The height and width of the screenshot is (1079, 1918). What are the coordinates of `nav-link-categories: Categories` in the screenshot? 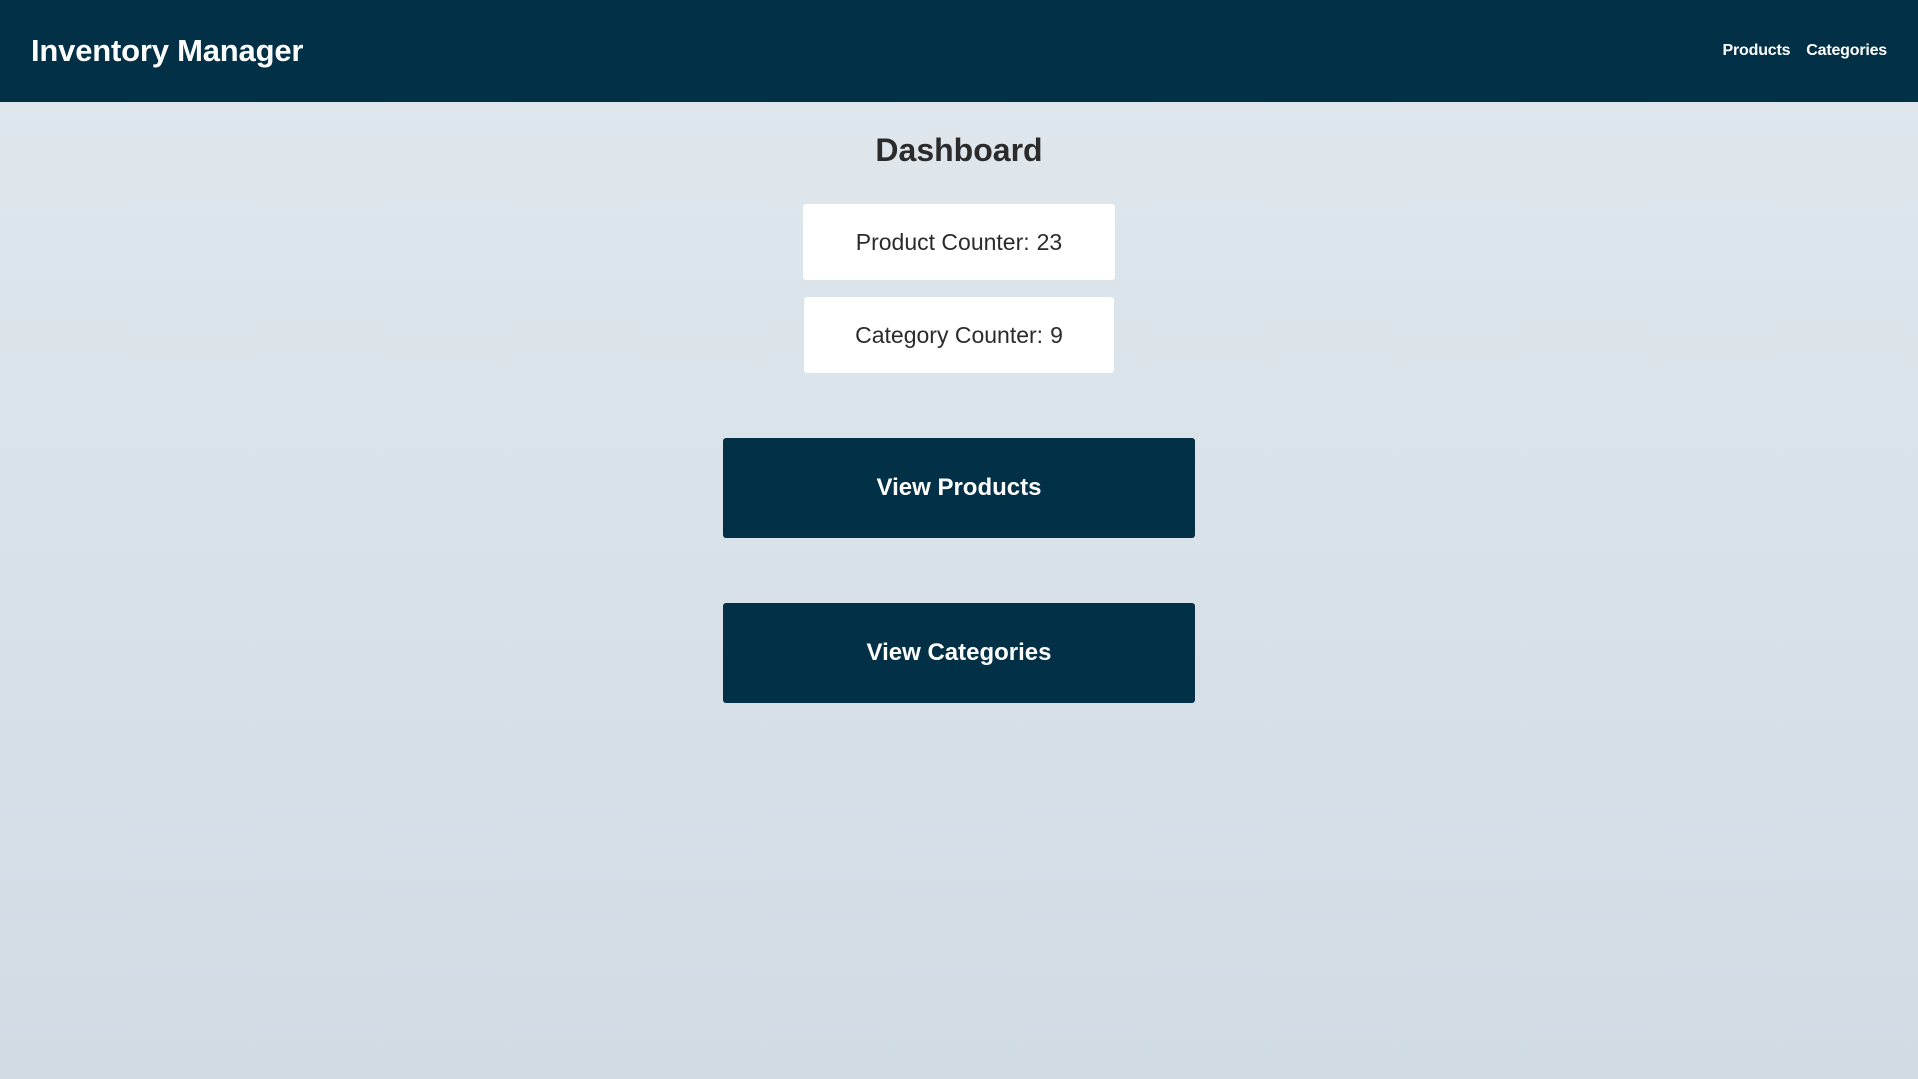 It's located at (1846, 51).